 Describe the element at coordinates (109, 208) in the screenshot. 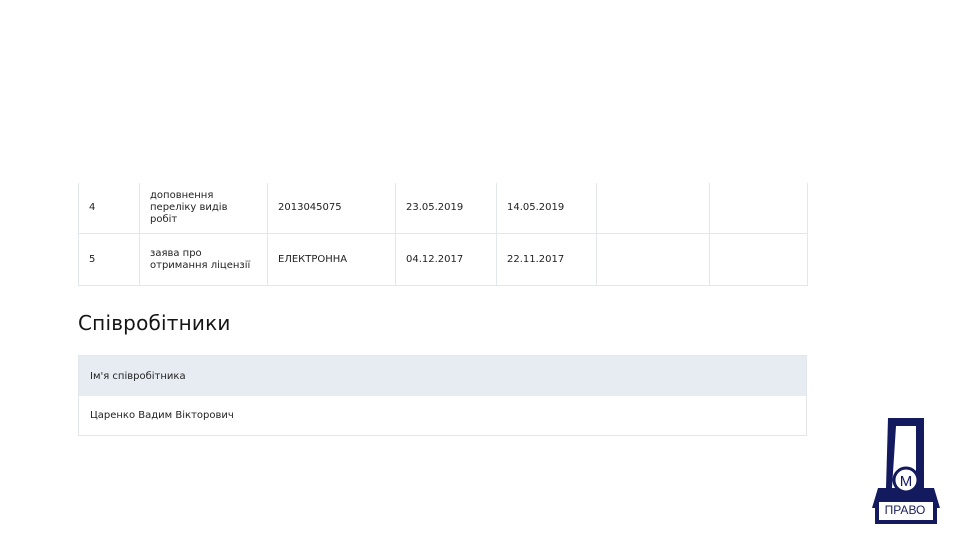

I see `cell-number: 4` at that location.